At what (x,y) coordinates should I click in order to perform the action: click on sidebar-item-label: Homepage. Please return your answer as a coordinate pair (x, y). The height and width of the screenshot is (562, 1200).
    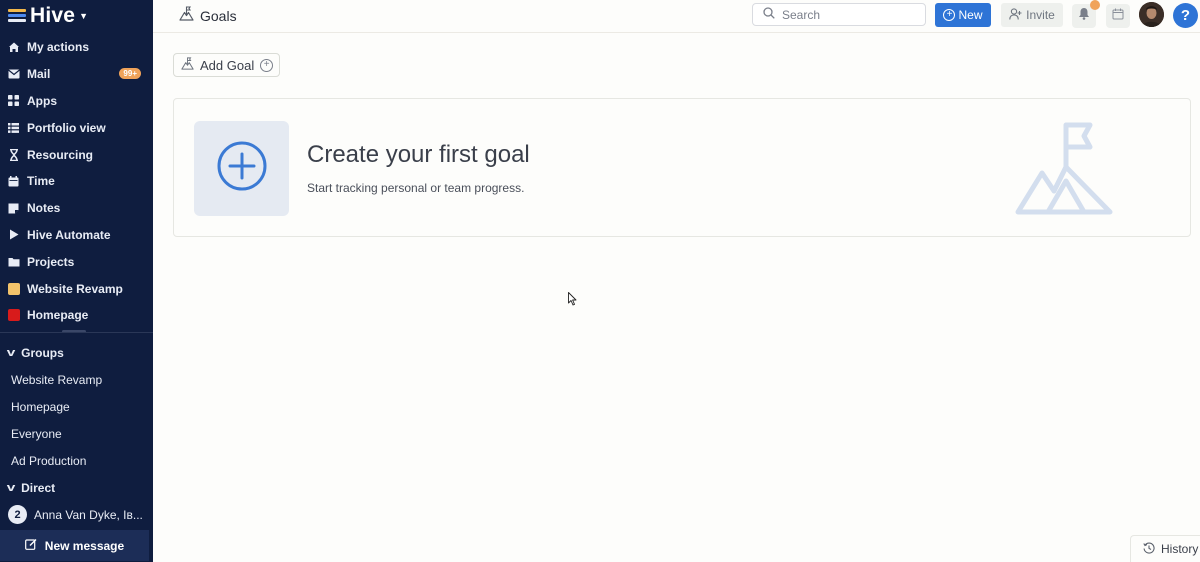
    Looking at the image, I should click on (58, 315).